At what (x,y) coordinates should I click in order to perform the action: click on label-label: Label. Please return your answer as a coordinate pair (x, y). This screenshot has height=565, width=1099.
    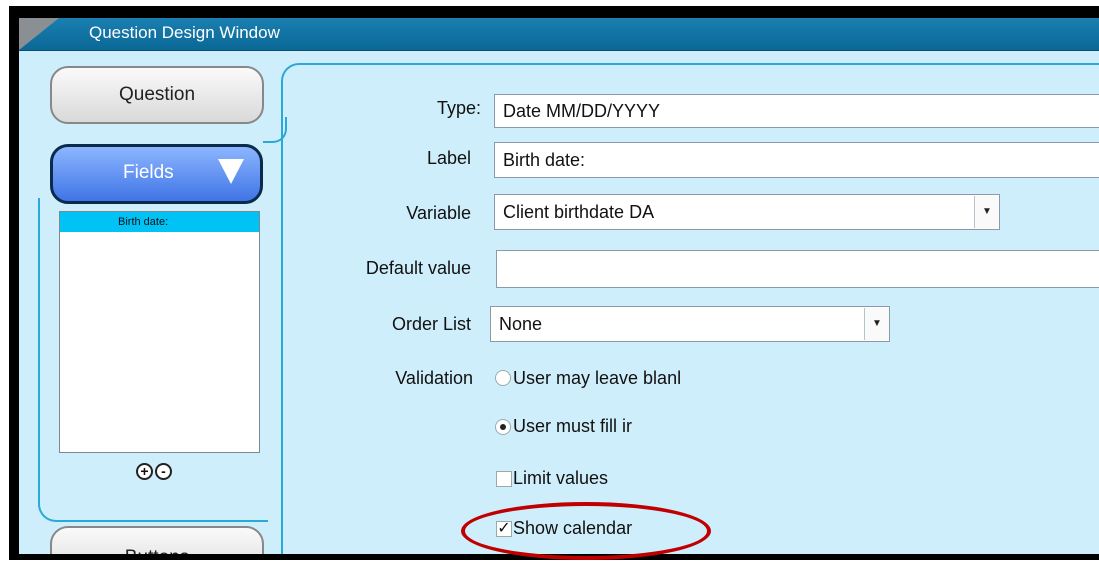
    Looking at the image, I should click on (448, 158).